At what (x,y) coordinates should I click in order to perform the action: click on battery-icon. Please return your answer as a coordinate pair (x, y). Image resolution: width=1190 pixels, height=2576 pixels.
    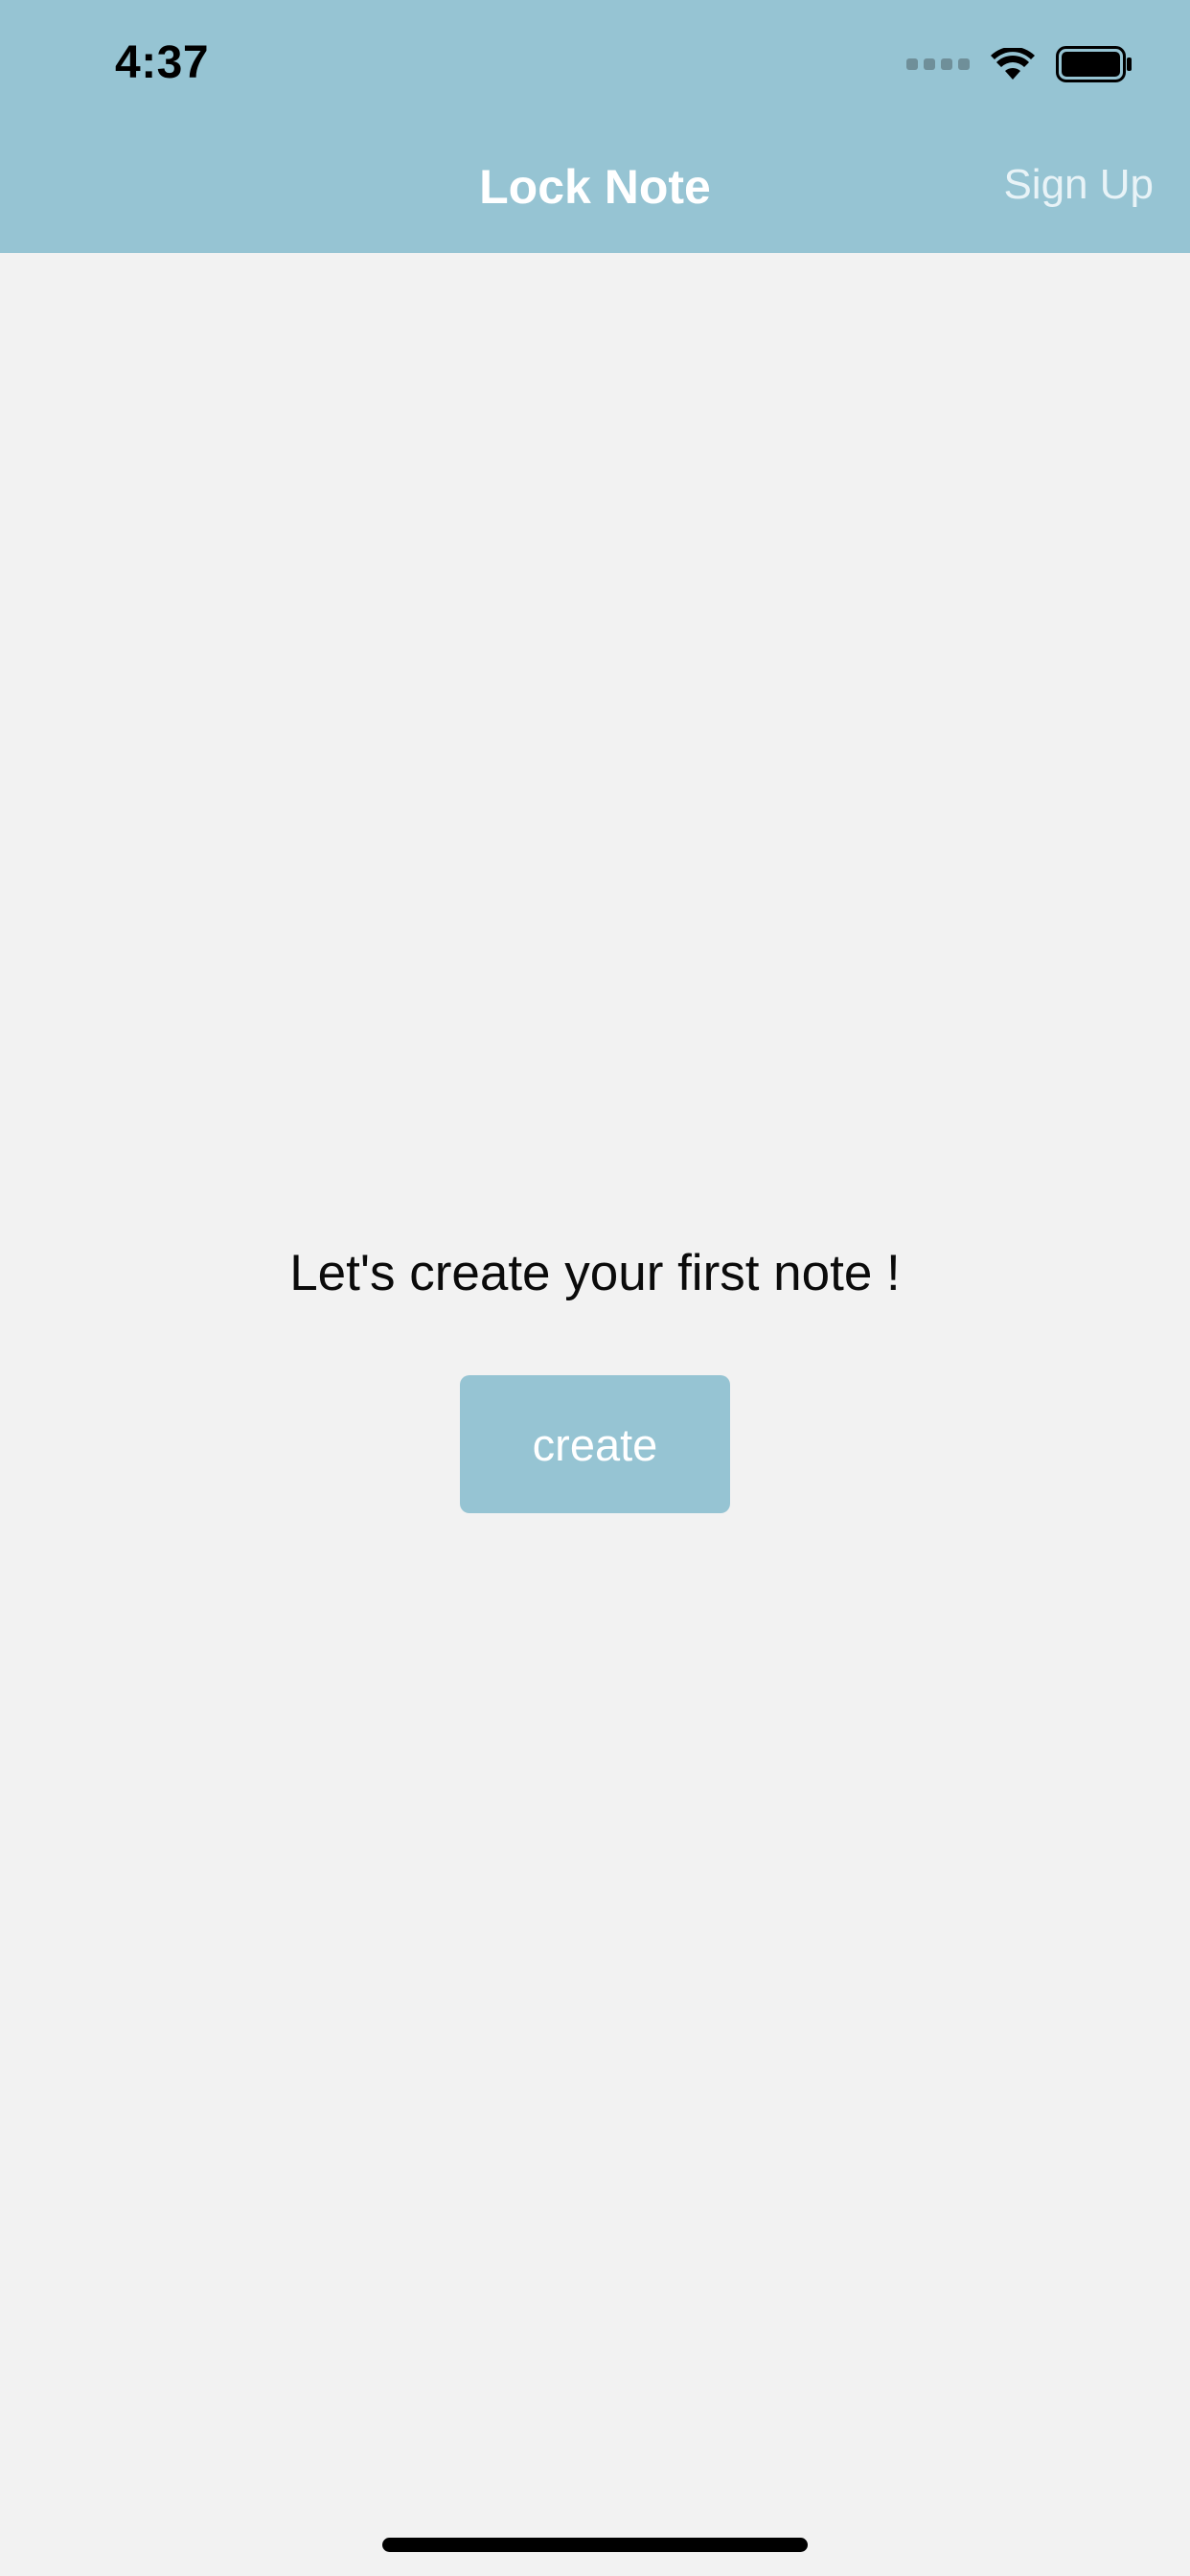
    Looking at the image, I should click on (1094, 64).